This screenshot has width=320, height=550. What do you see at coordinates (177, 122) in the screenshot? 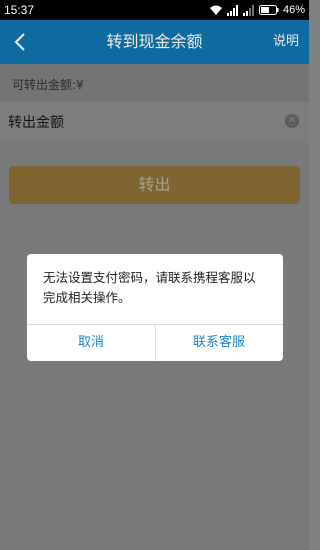
I see `amount-input` at bounding box center [177, 122].